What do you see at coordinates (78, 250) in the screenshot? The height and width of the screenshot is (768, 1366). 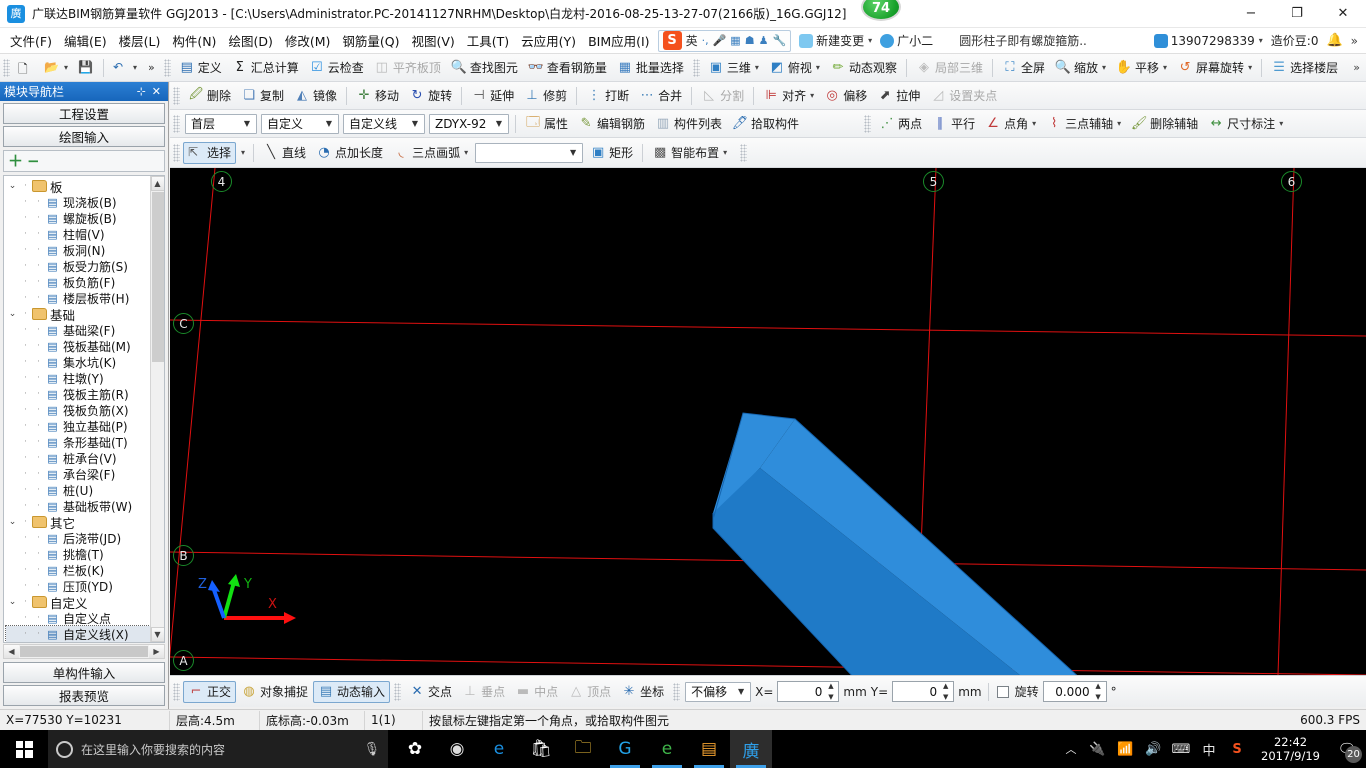 I see `tree-item: · · ▤ 板洞(N)` at bounding box center [78, 250].